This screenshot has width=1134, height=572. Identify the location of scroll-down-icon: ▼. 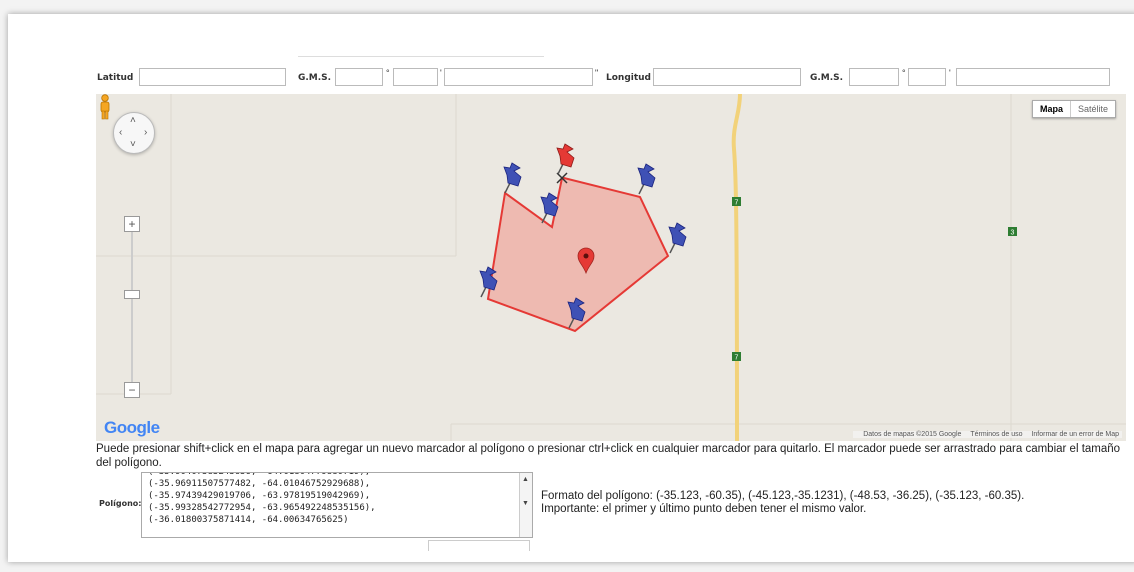
(525, 503).